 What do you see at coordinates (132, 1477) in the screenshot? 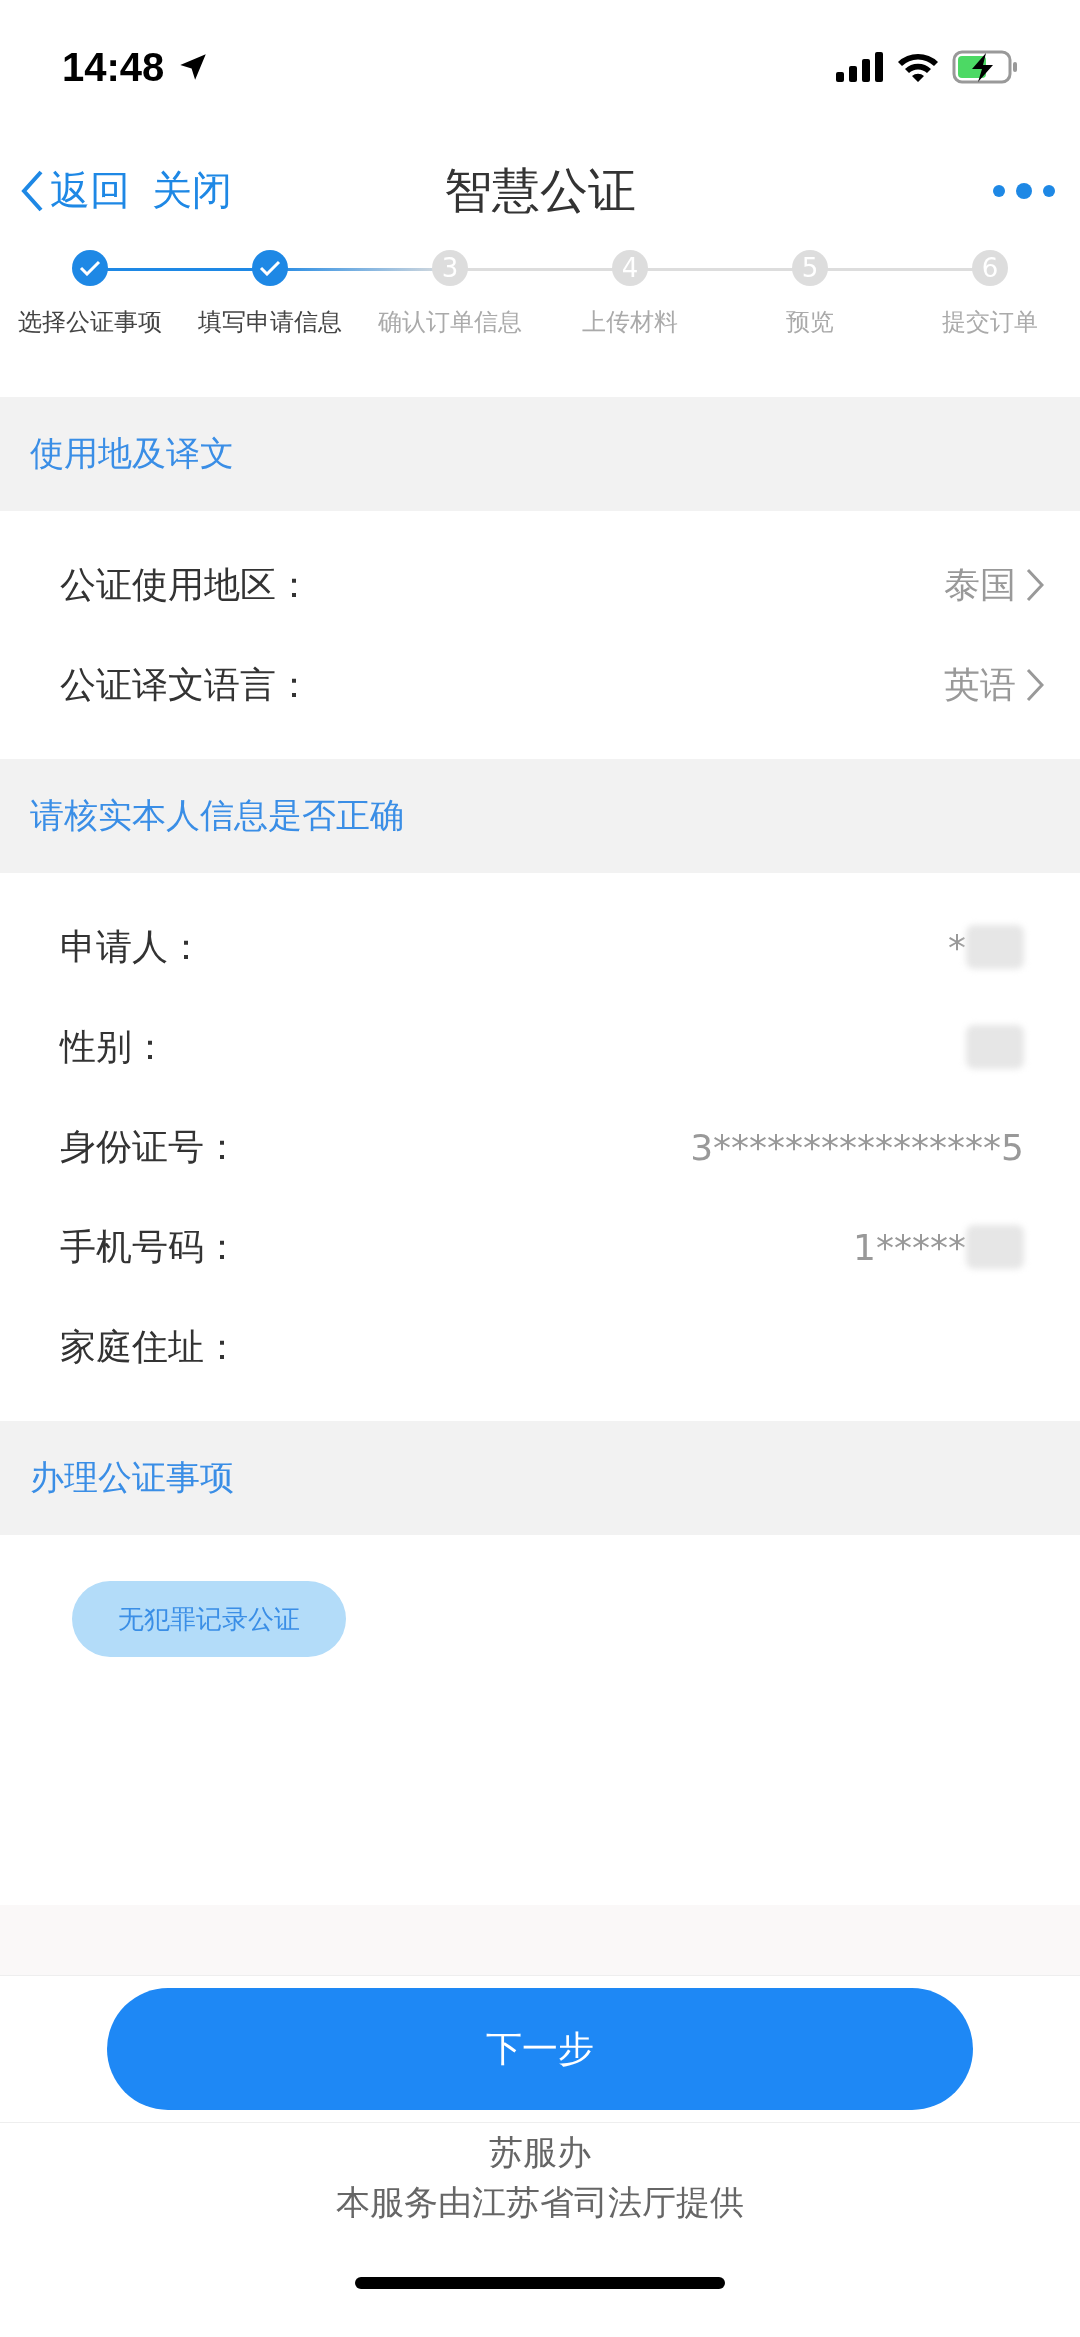
I see `section-heading: 办理公证事项` at bounding box center [132, 1477].